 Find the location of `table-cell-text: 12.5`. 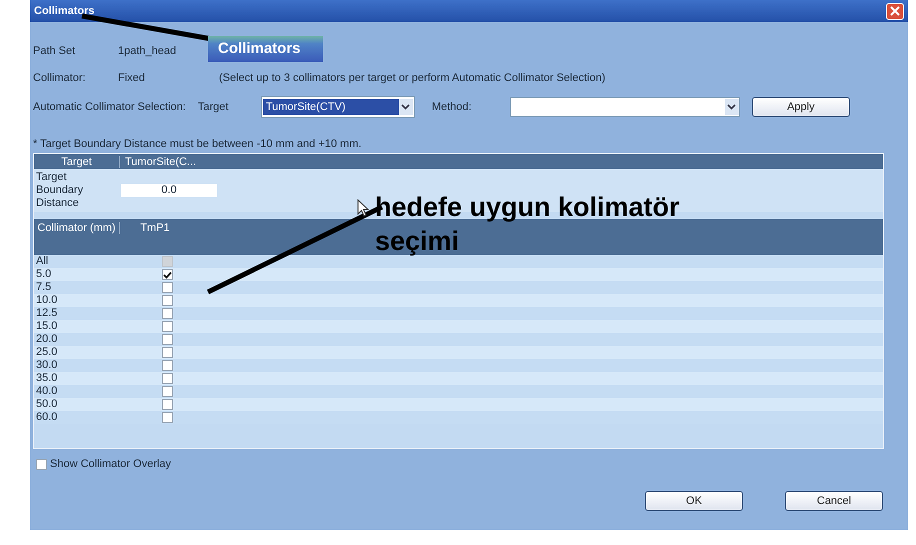

table-cell-text: 12.5 is located at coordinates (46, 313).